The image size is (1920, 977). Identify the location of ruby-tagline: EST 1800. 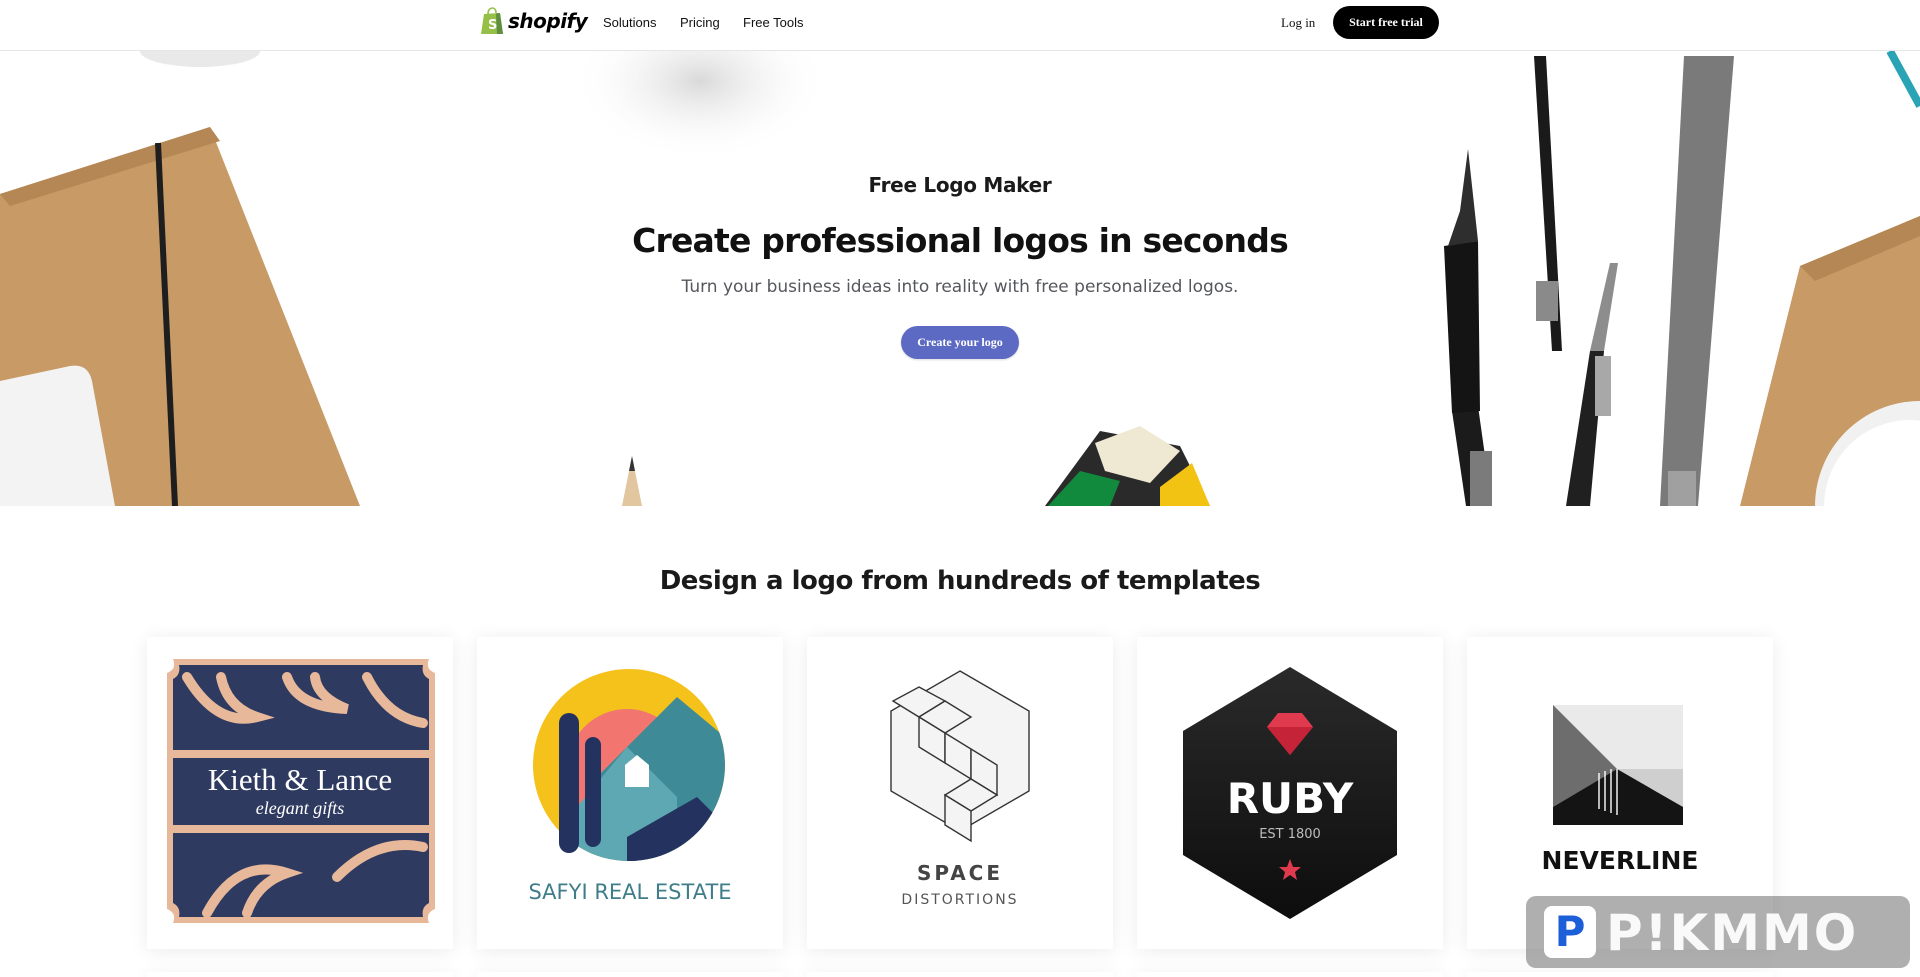
(1290, 834).